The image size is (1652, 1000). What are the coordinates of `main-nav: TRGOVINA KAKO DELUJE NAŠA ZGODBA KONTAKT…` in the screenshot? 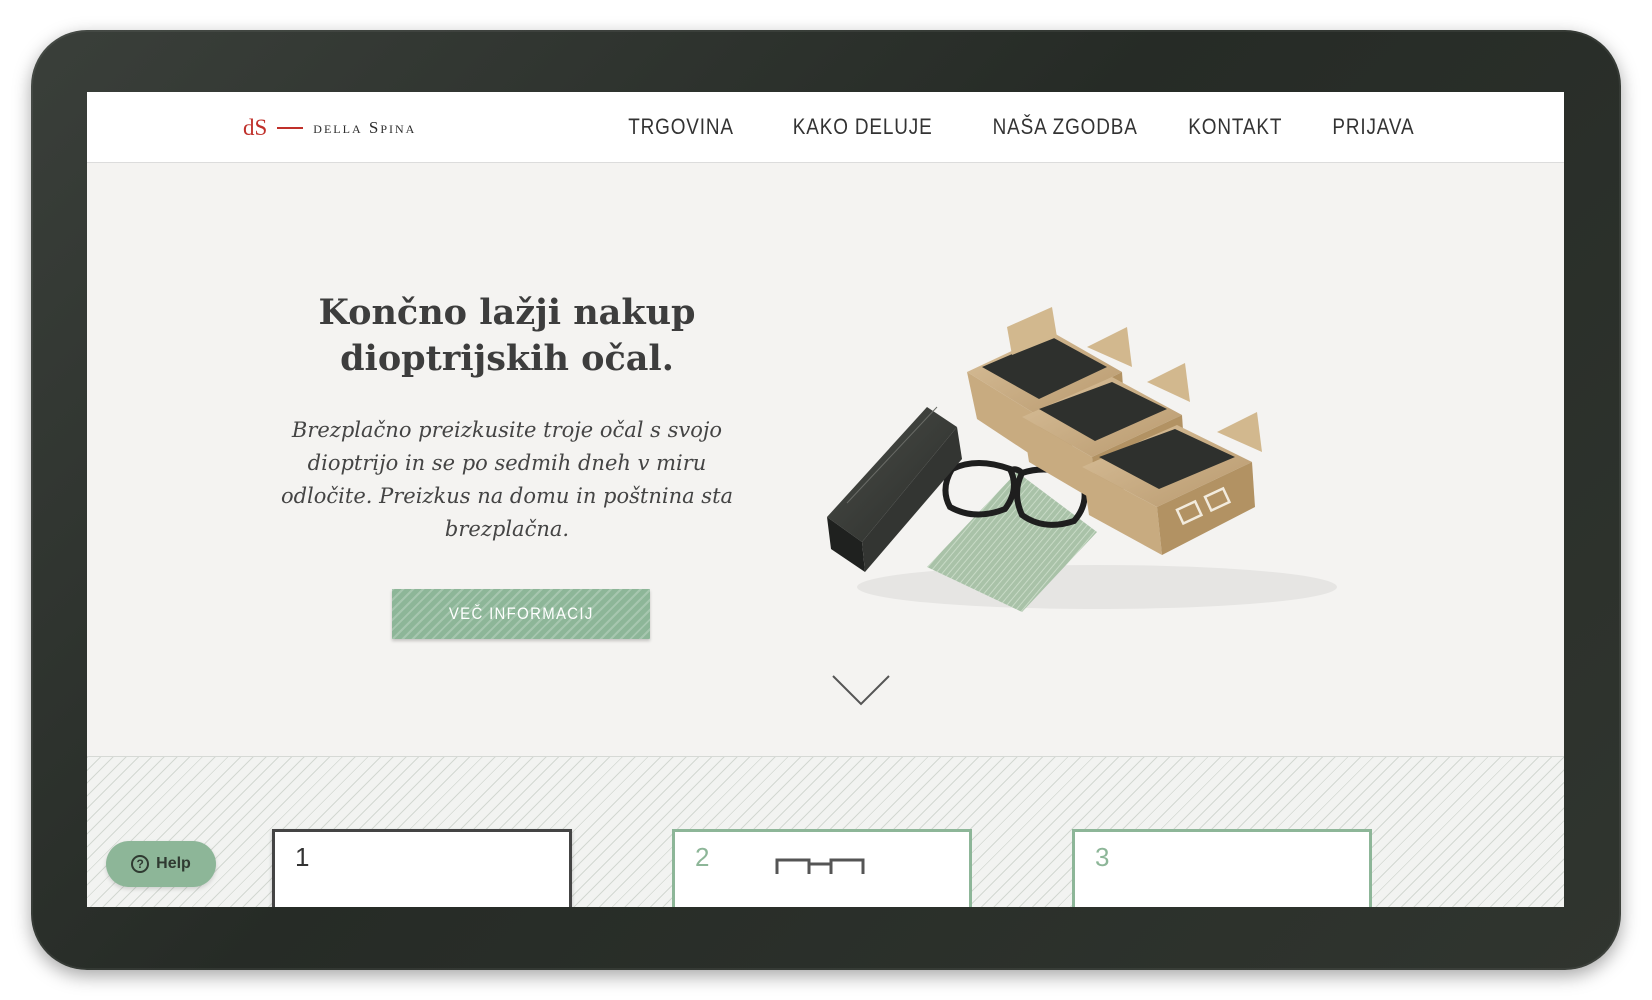 It's located at (1012, 127).